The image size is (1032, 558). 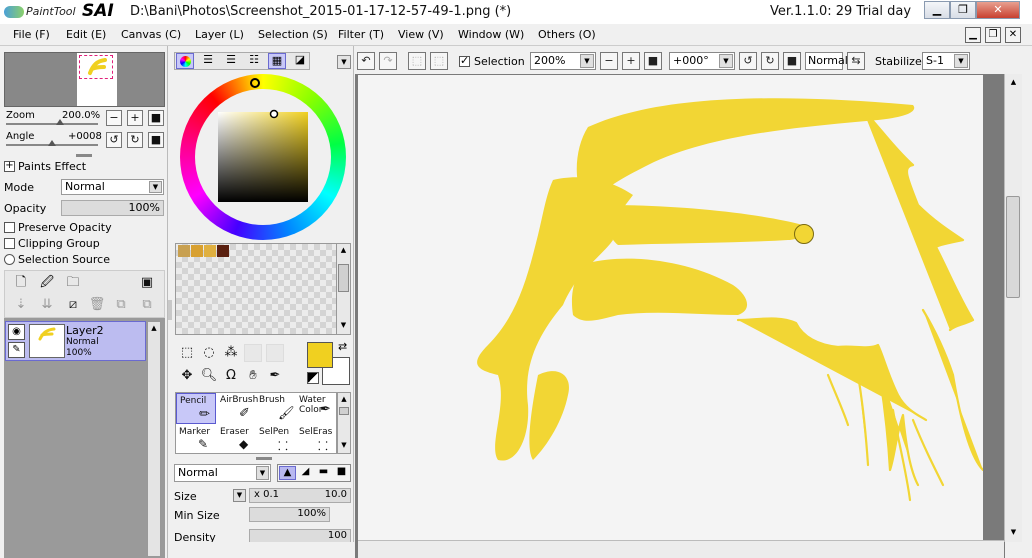 I want to click on expand-icon: +, so click(x=9, y=166).